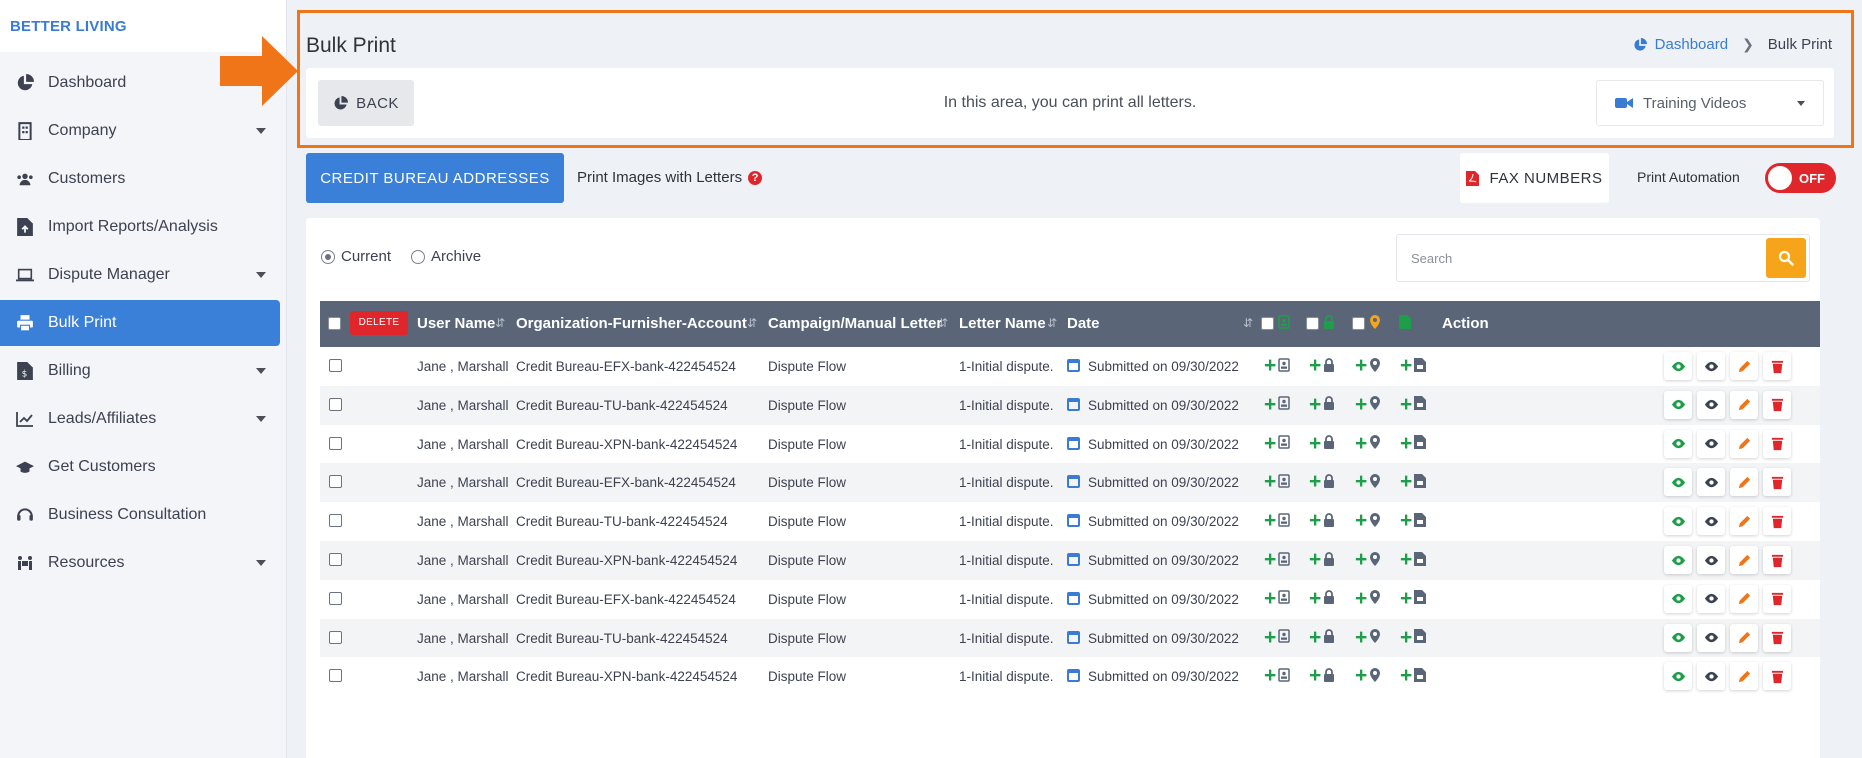  What do you see at coordinates (1800, 178) in the screenshot?
I see `print-automation-toggle: OFF` at bounding box center [1800, 178].